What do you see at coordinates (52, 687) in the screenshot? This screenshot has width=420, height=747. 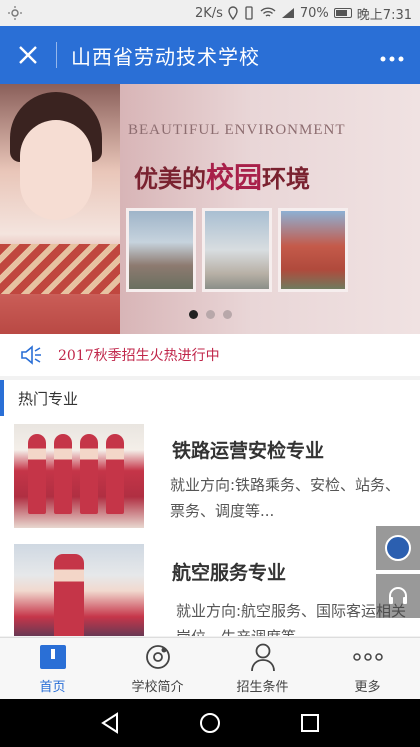 I see `tab-label: 首页` at bounding box center [52, 687].